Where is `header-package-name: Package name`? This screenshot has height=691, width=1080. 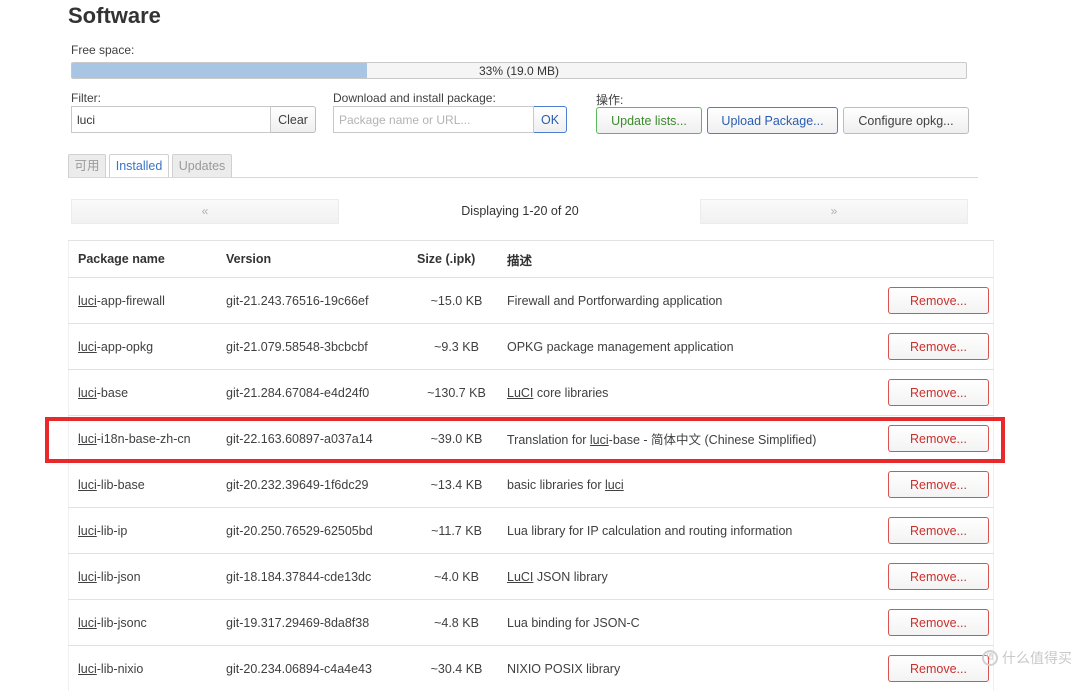 header-package-name: Package name is located at coordinates (148, 259).